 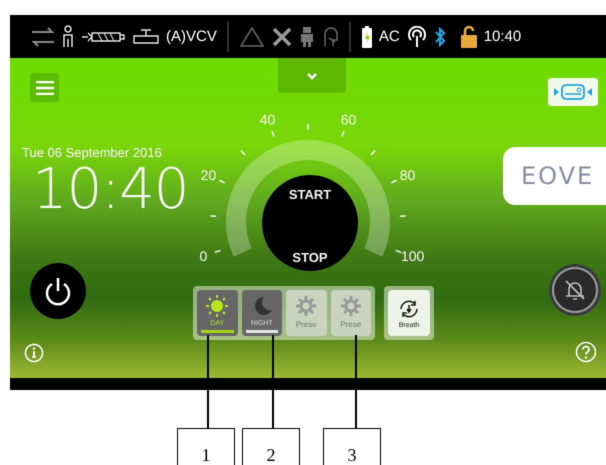 I want to click on unlocked-padlock-icon, so click(x=469, y=36).